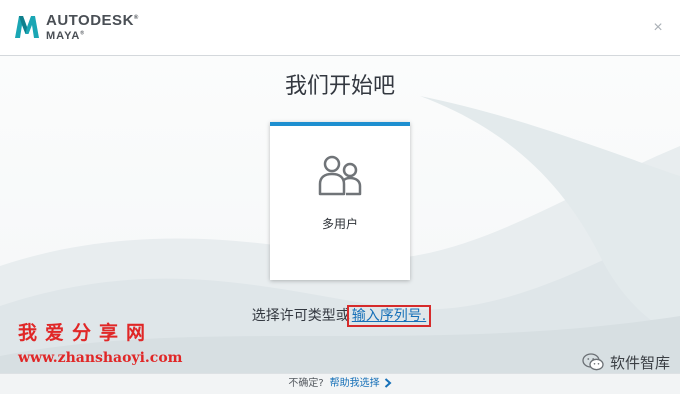 This screenshot has height=394, width=680. I want to click on wechat-watermark: 软件智库, so click(626, 362).